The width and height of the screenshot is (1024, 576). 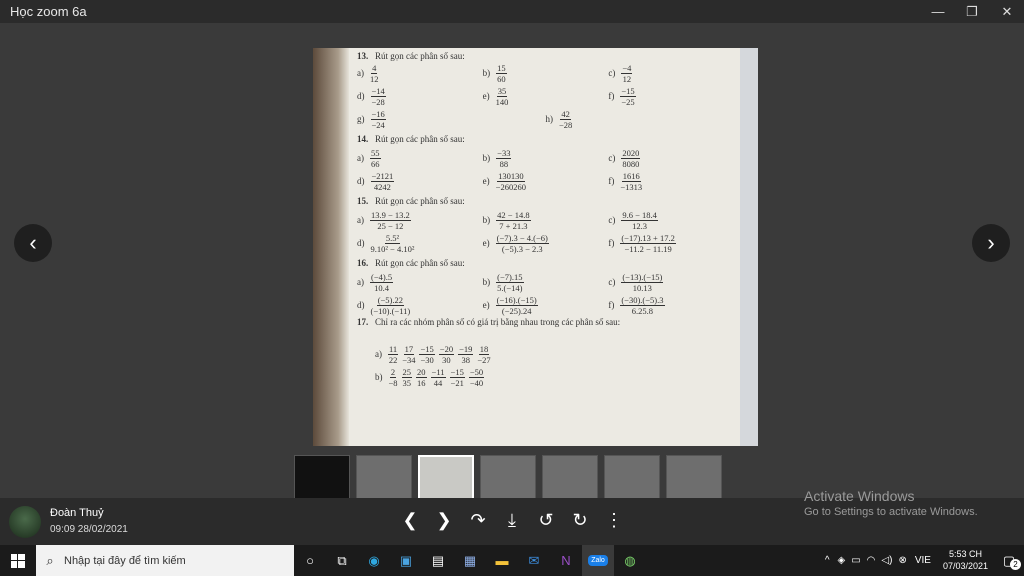 I want to click on previous-image-button: ‹, so click(x=33, y=243).